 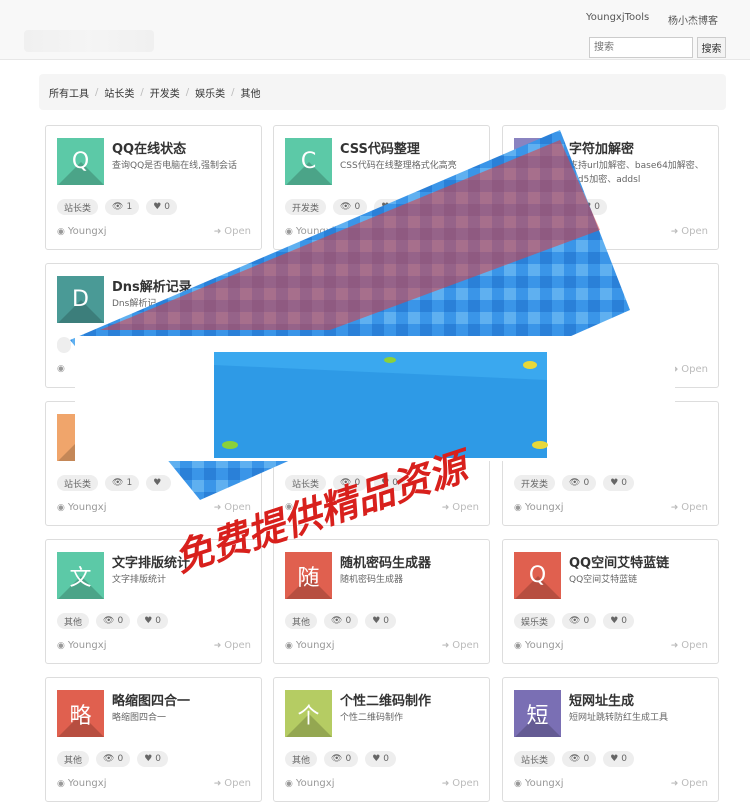 What do you see at coordinates (80, 299) in the screenshot?
I see `tool-tile-icon: D` at bounding box center [80, 299].